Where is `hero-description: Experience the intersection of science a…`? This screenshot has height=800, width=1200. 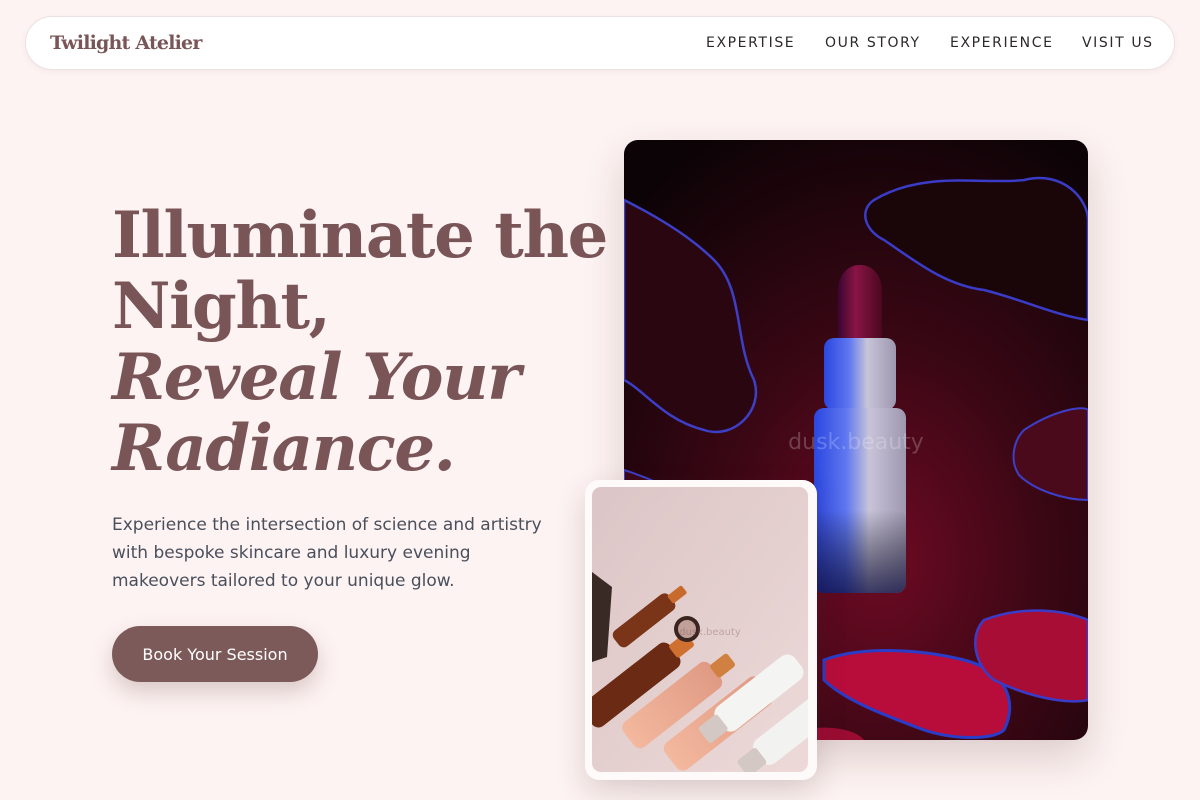
hero-description: Experience the intersection of science a… is located at coordinates (327, 553).